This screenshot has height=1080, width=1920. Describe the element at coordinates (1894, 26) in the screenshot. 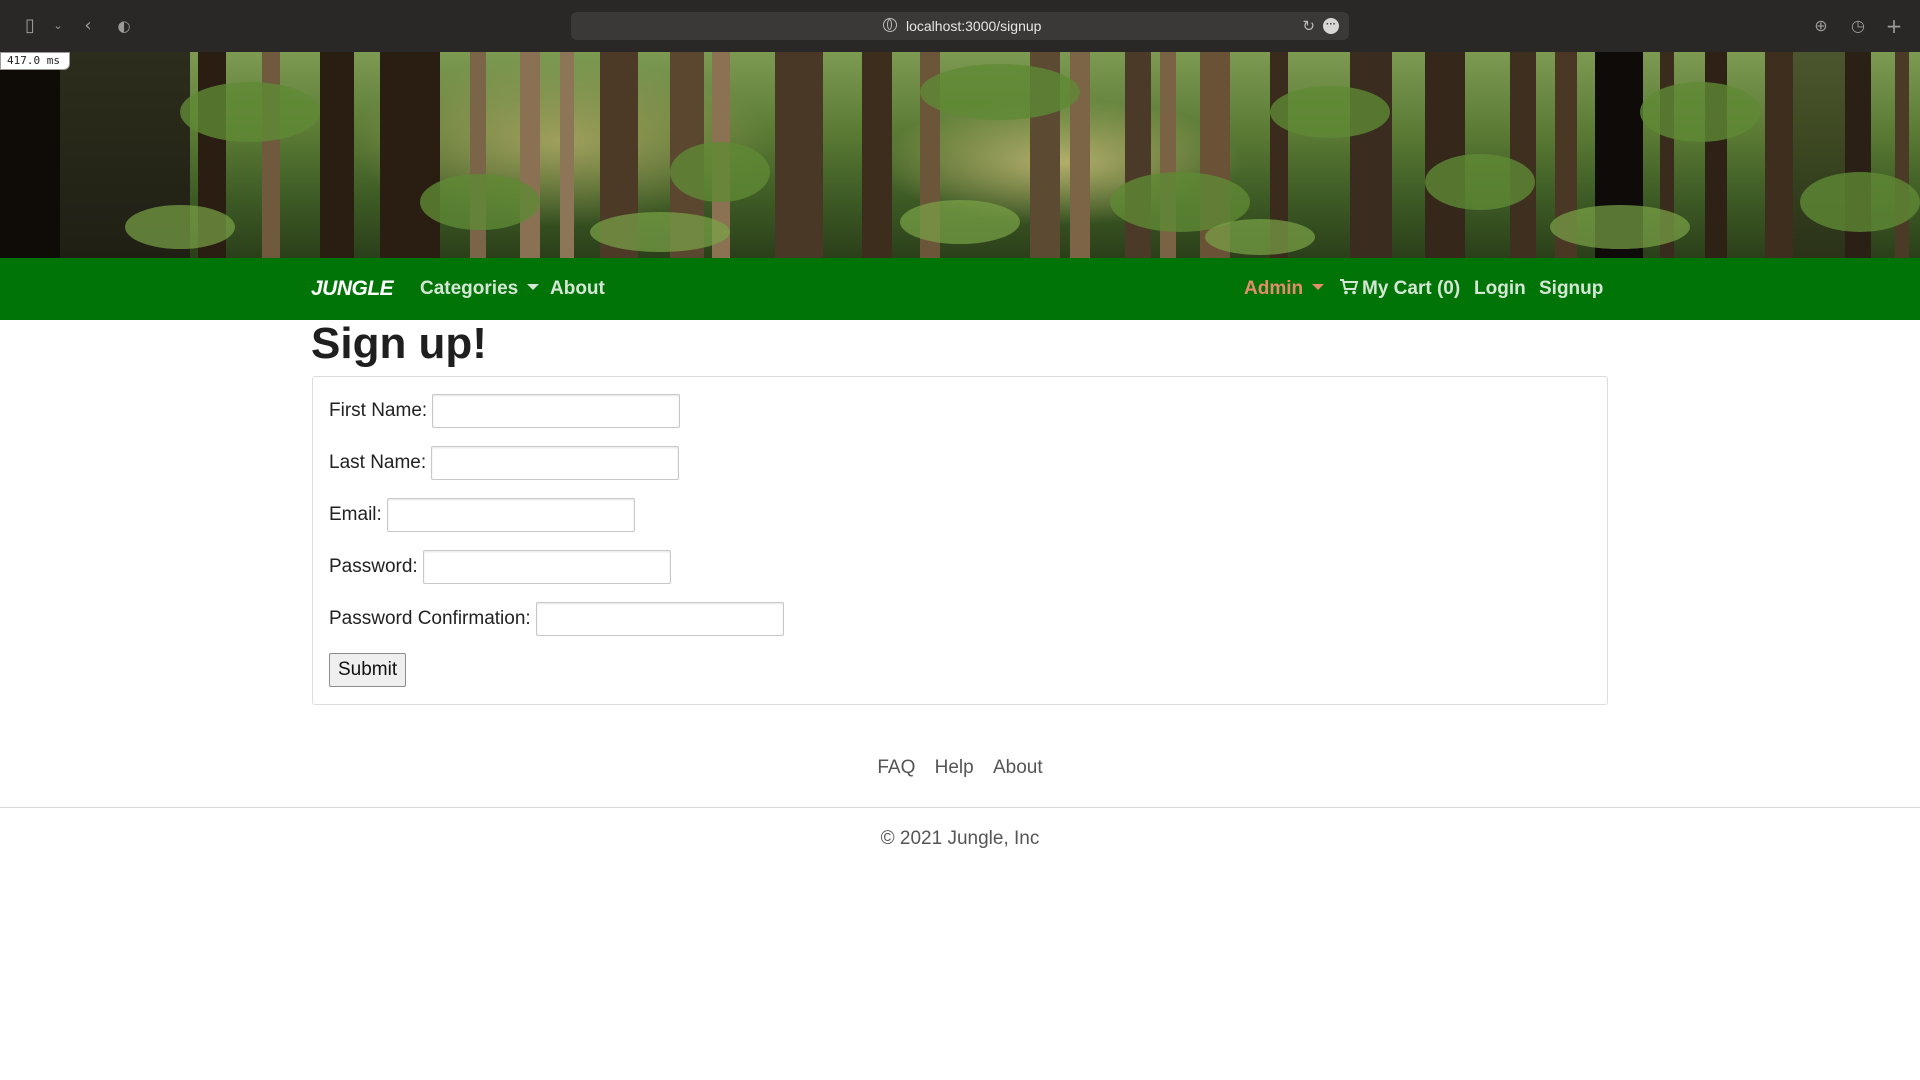

I see `new-tab-plus-icon: +` at that location.